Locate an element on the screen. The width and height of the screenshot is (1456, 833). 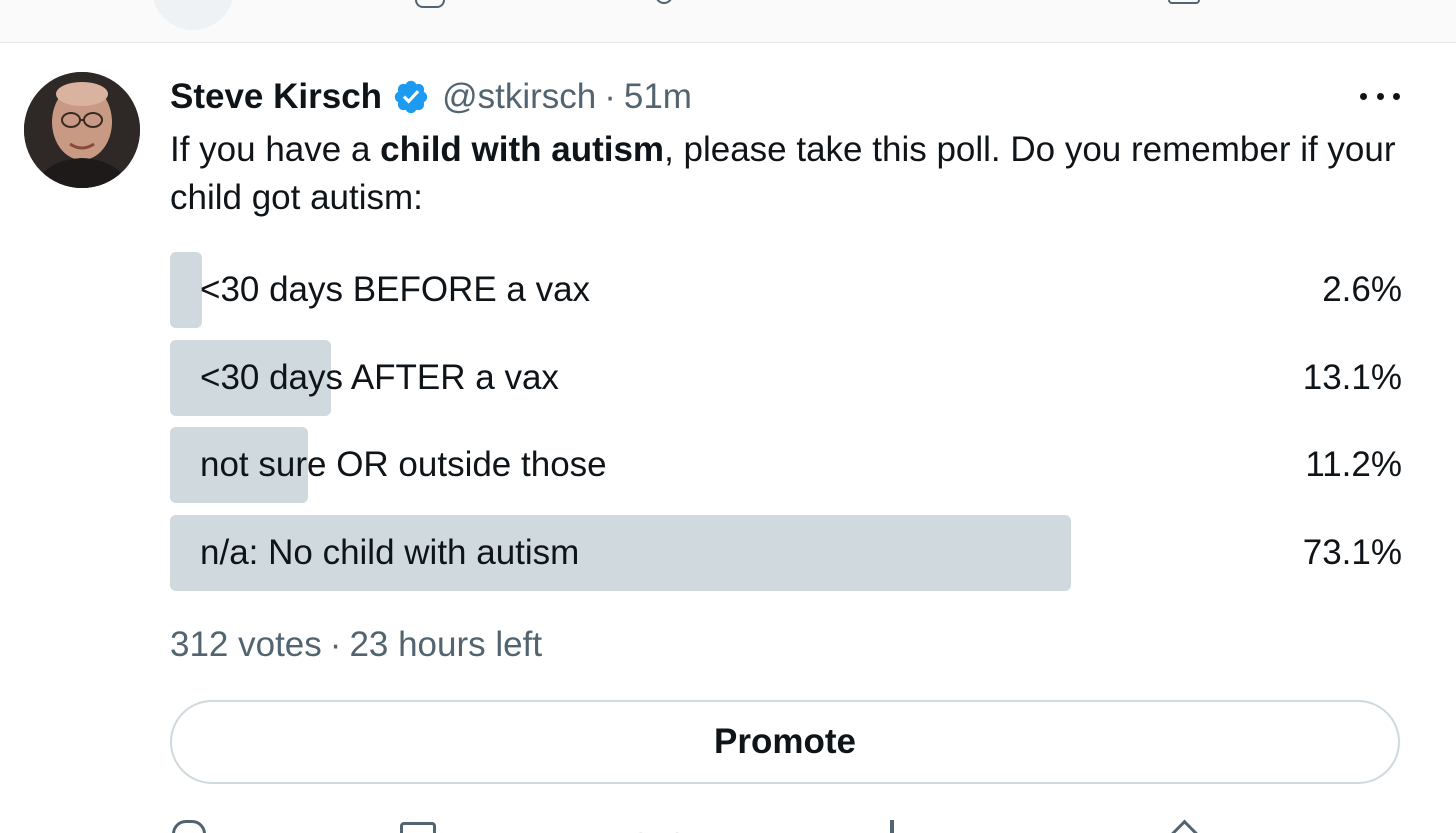
tweet-action-bar is located at coordinates (728, 823).